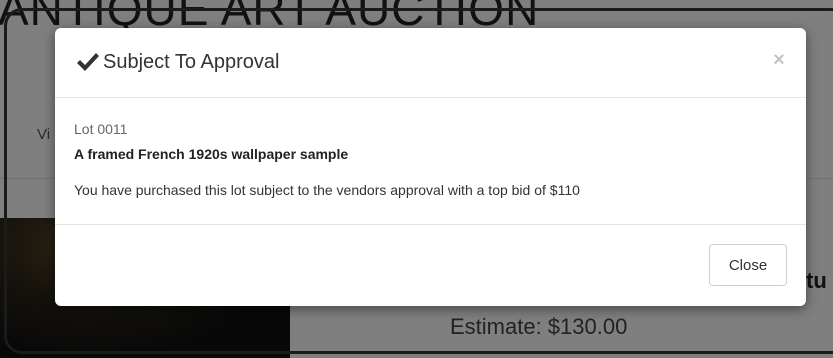 The width and height of the screenshot is (833, 358). Describe the element at coordinates (779, 60) in the screenshot. I see `close-icon: ×` at that location.